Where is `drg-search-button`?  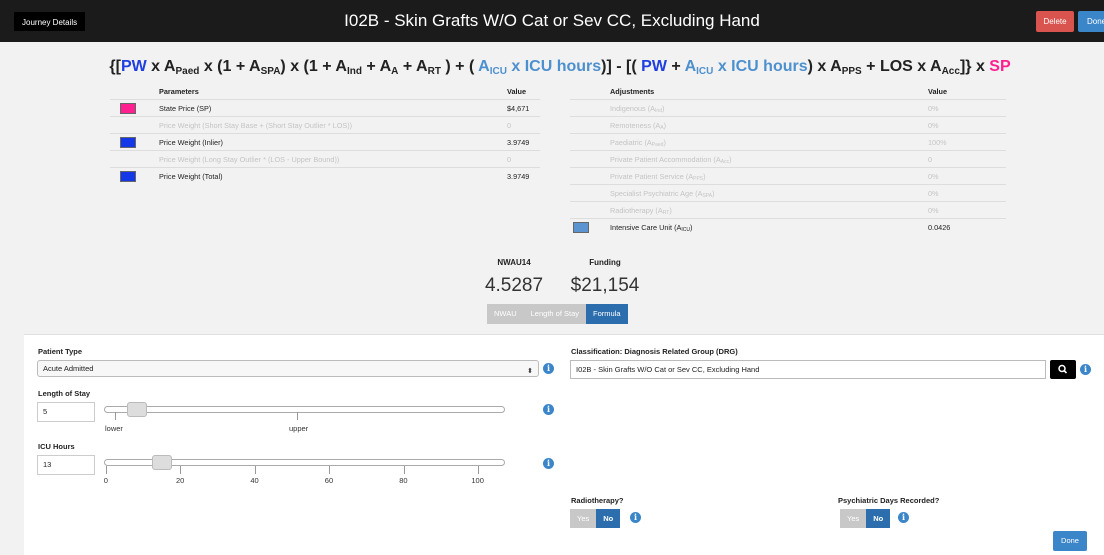 drg-search-button is located at coordinates (1063, 369).